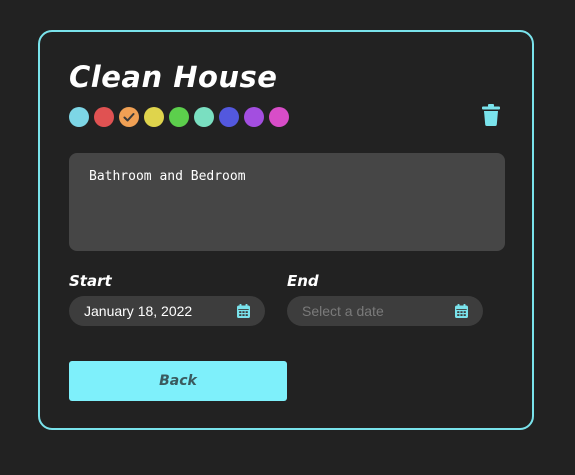  I want to click on color-swatch-picker, so click(179, 117).